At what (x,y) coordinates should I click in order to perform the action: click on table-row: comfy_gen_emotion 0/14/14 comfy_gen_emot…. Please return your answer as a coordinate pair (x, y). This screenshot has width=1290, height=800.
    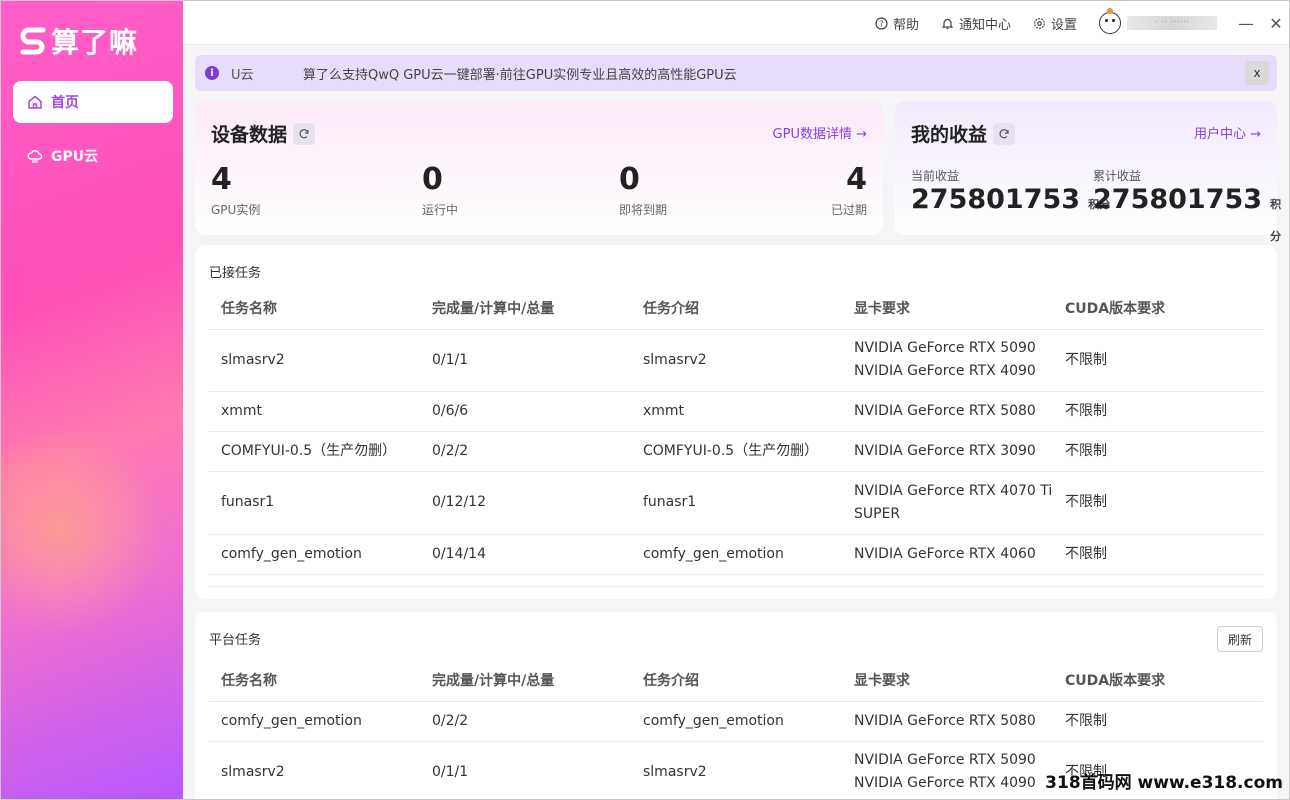
    Looking at the image, I should click on (736, 554).